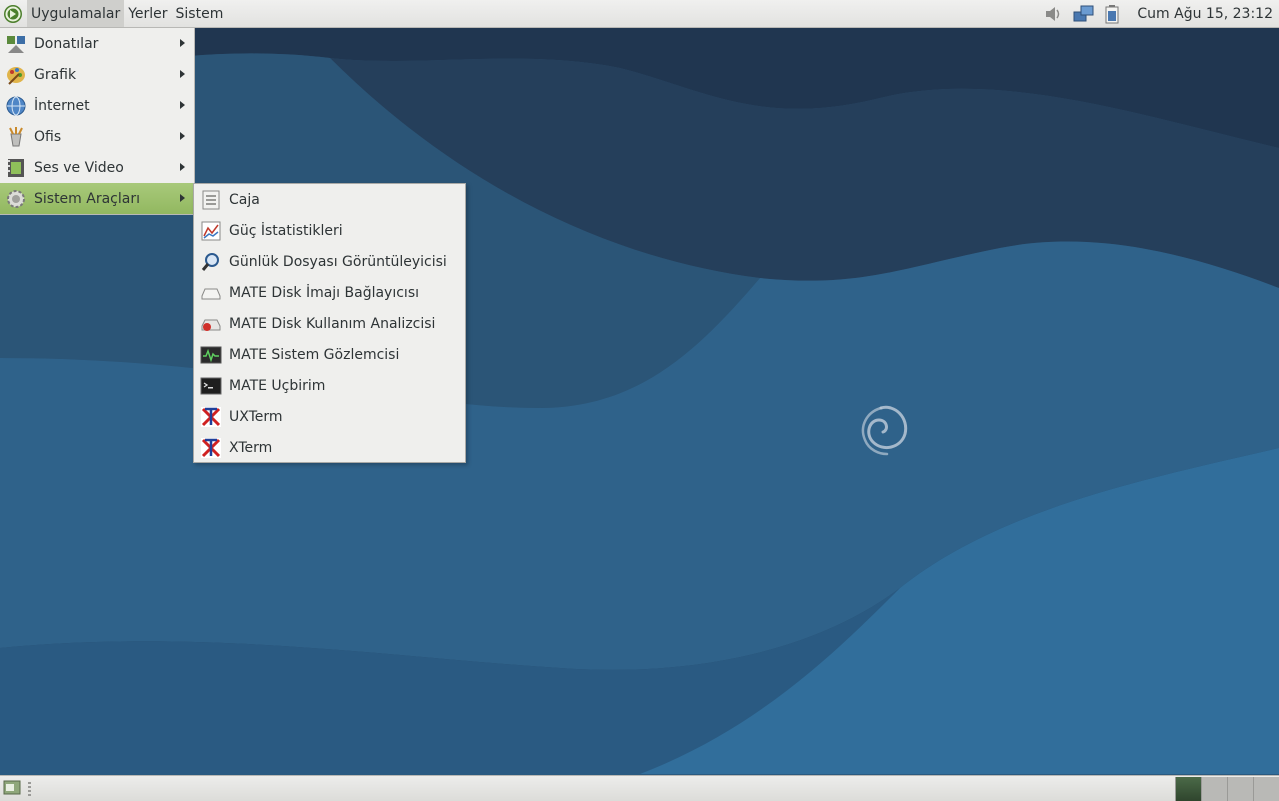 The height and width of the screenshot is (801, 1279). I want to click on submenu-item-xterm: XTerm, so click(329, 447).